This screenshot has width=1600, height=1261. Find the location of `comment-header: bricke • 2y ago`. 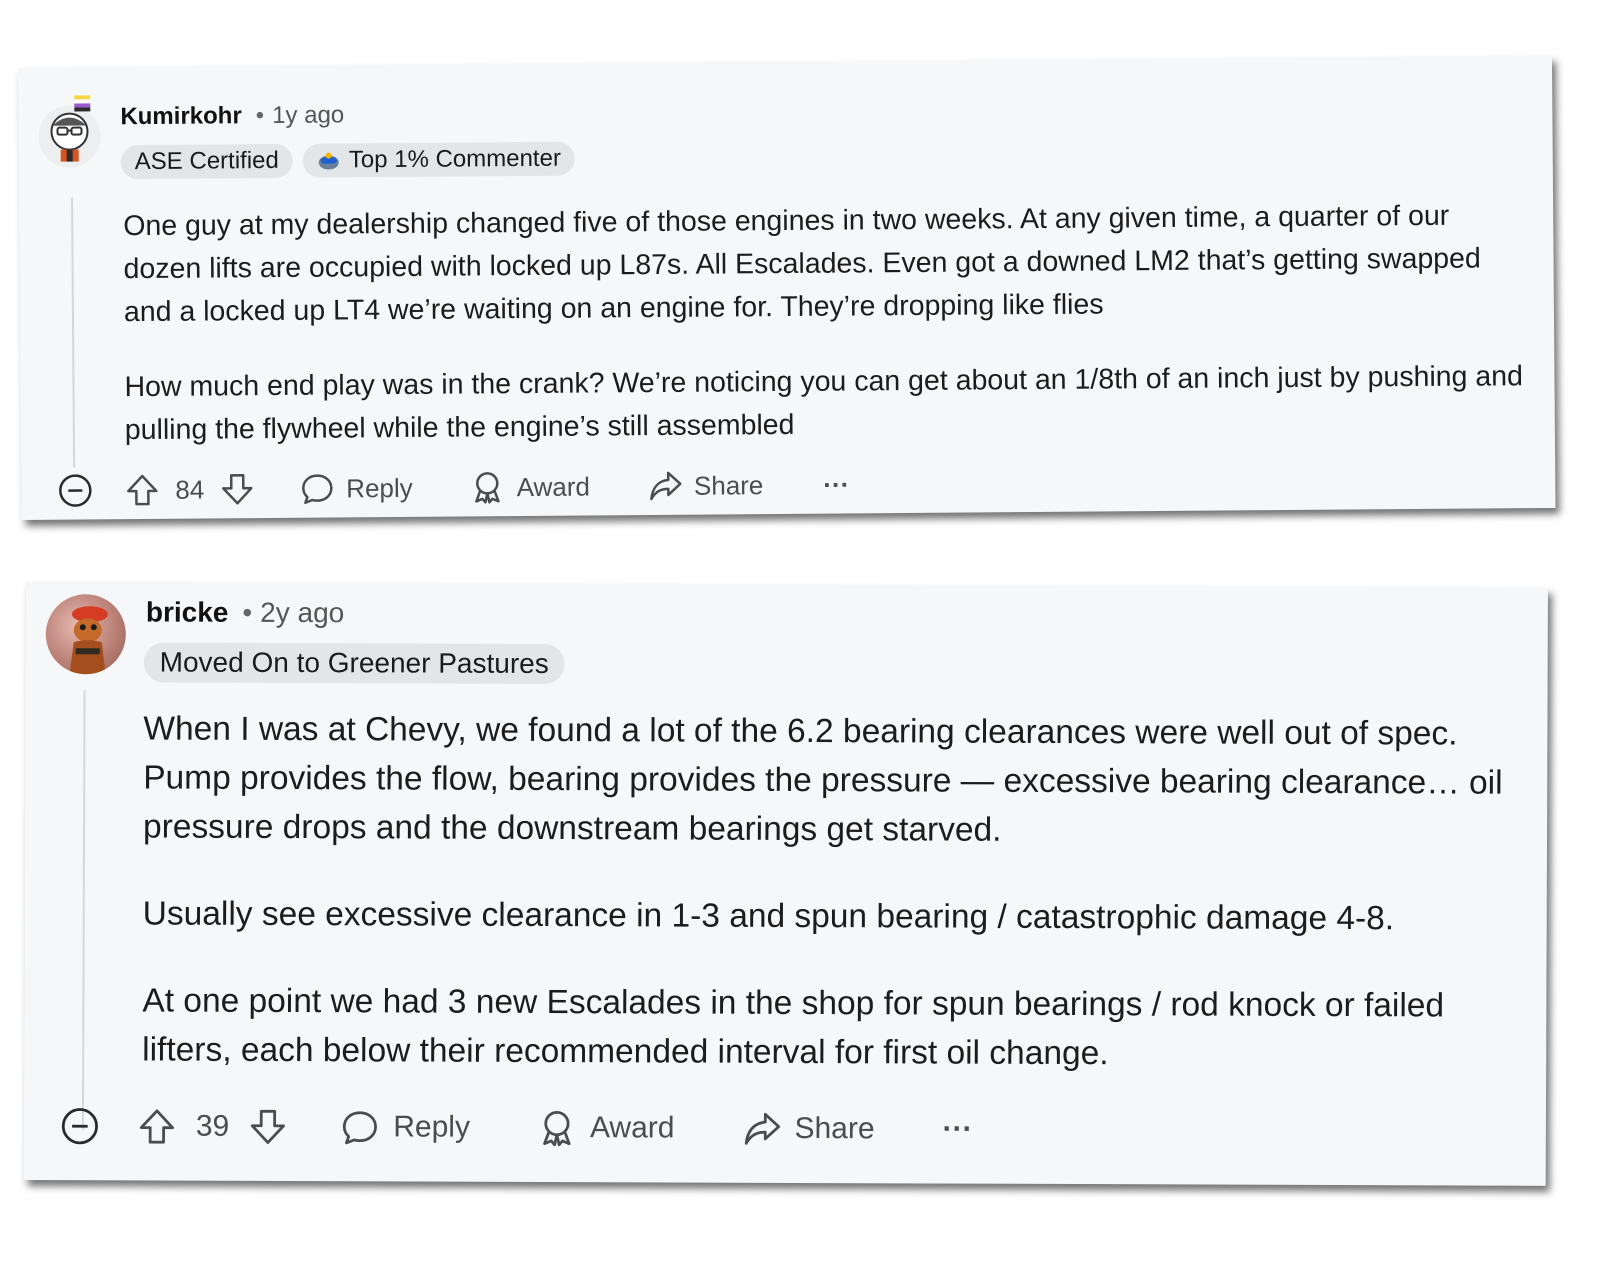

comment-header: bricke • 2y ago is located at coordinates (245, 612).